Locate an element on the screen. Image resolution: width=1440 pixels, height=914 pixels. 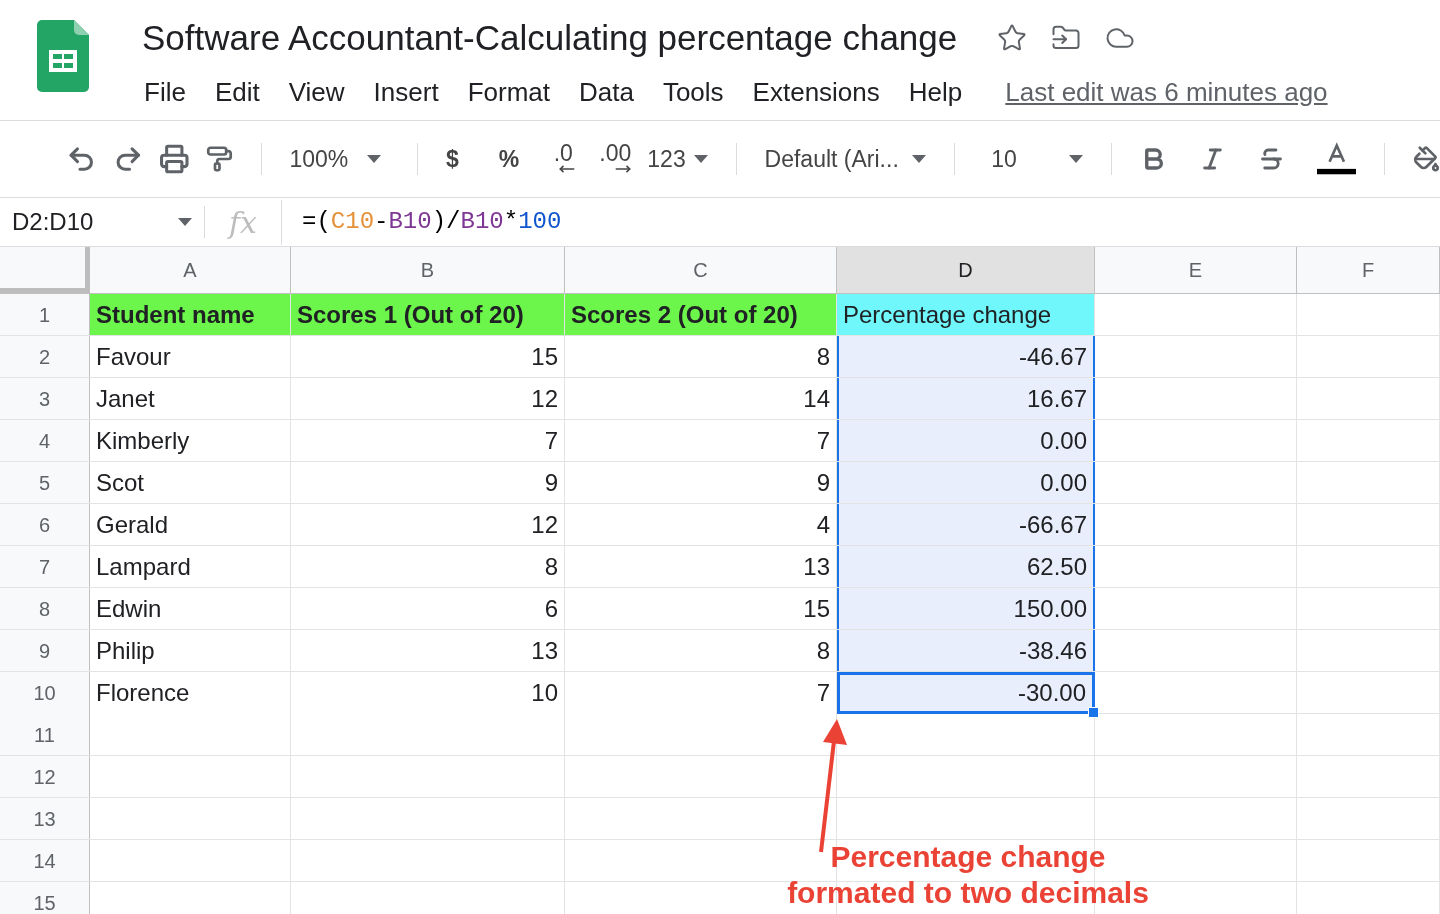
menu-item: Help is located at coordinates (935, 92).